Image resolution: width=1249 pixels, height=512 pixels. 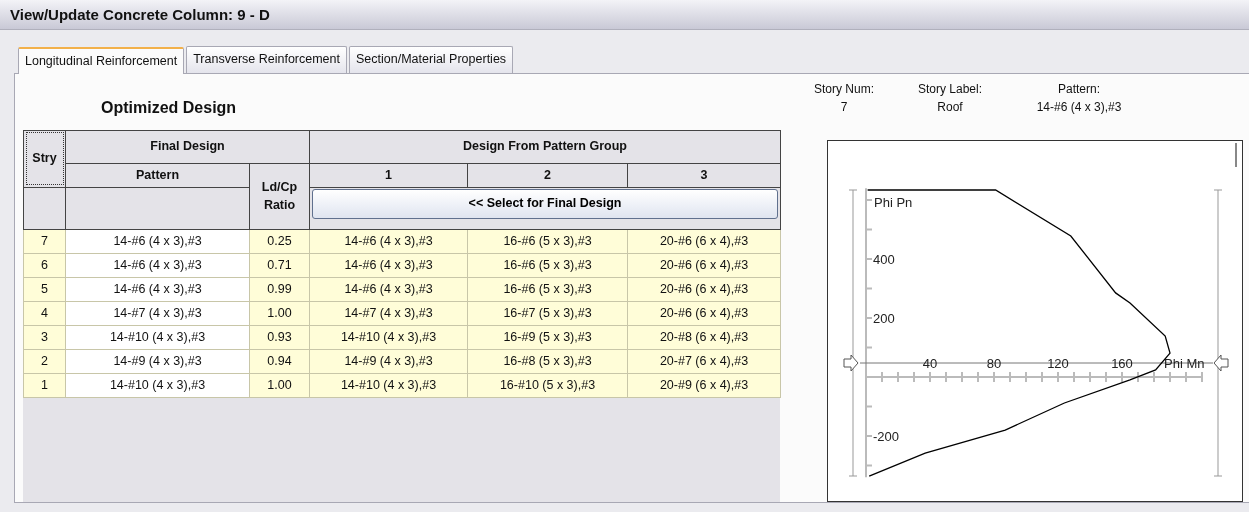 I want to click on table-cell: 1, so click(x=44, y=385).